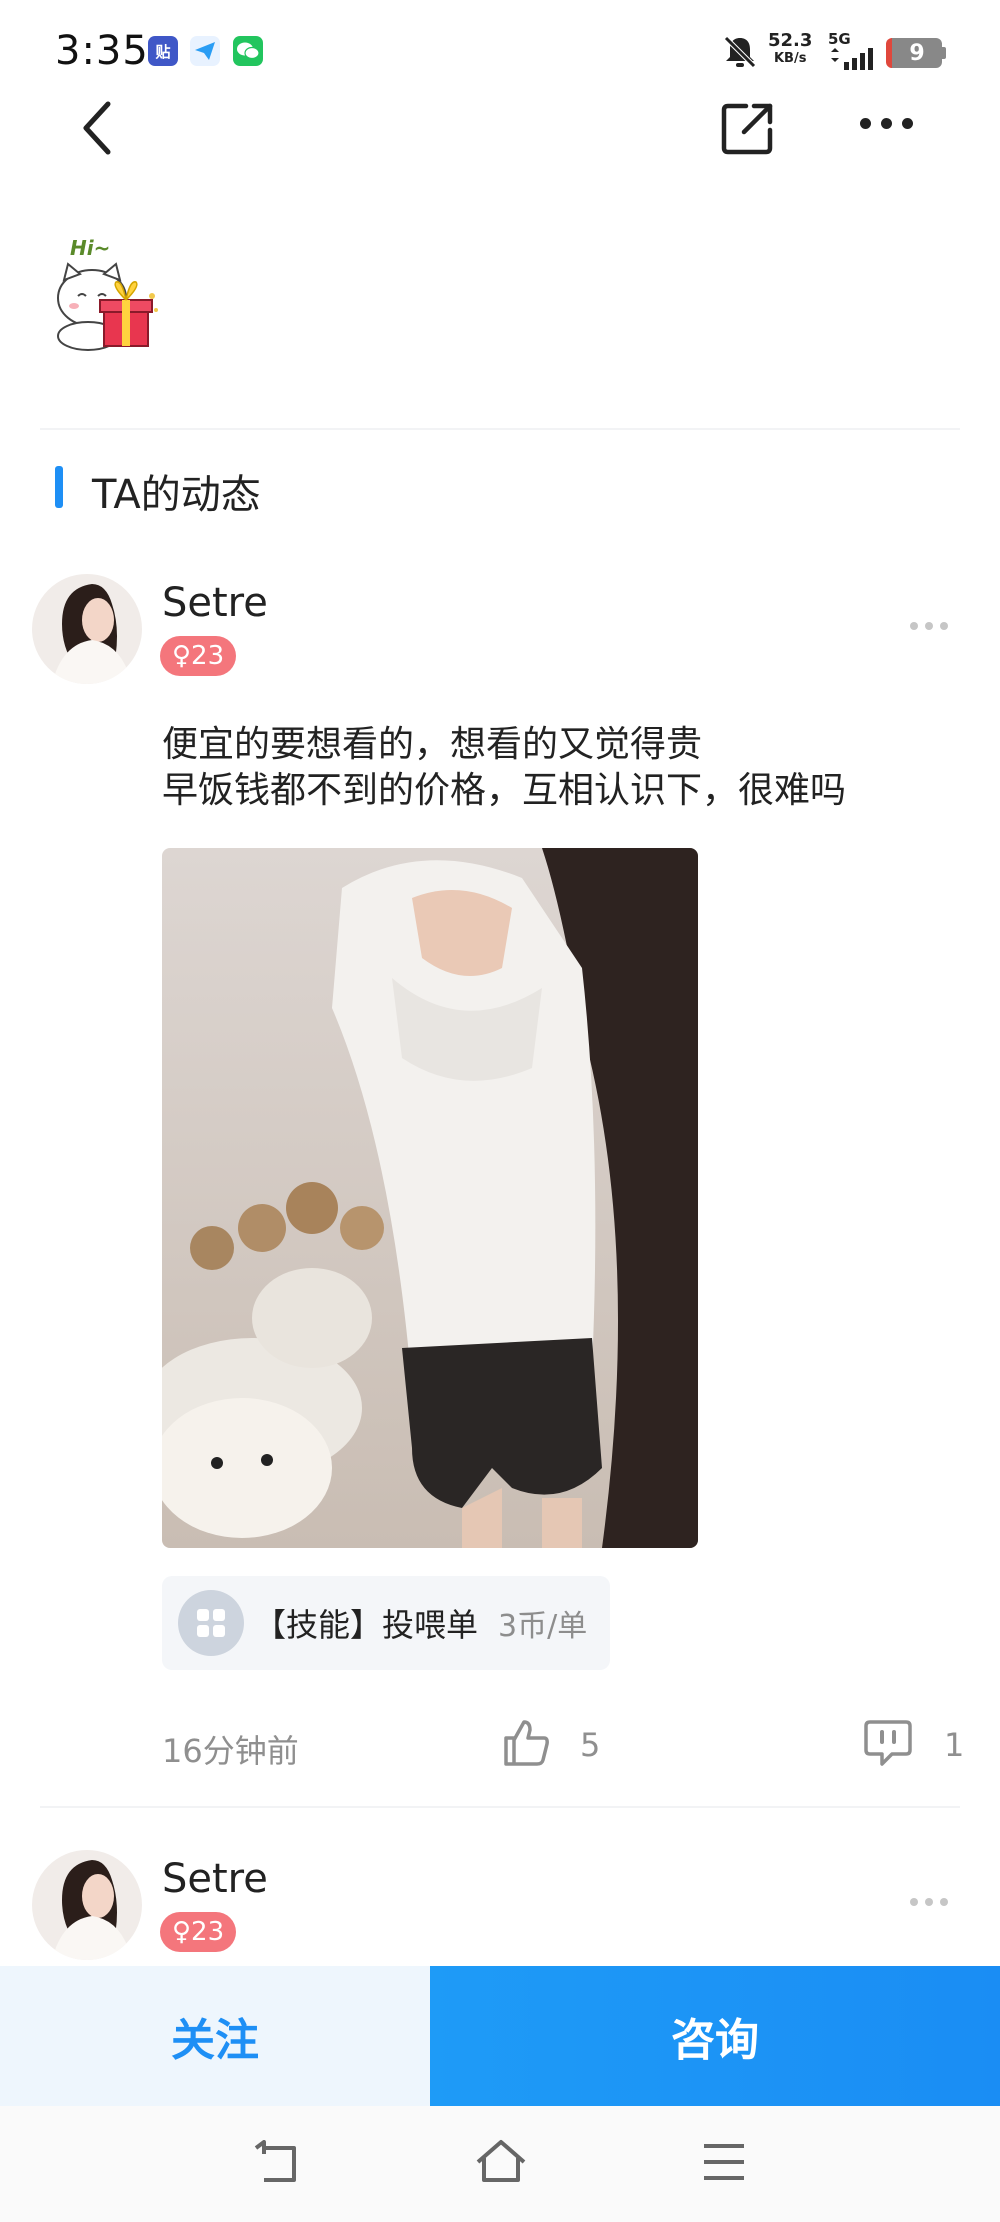 The width and height of the screenshot is (1000, 2222). Describe the element at coordinates (543, 1626) in the screenshot. I see `skill-price: 3币/单` at that location.